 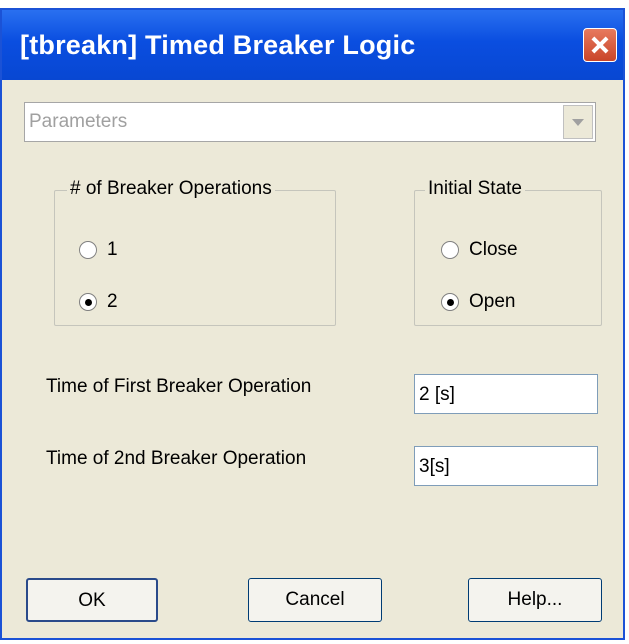 I want to click on close-icon, so click(x=600, y=45).